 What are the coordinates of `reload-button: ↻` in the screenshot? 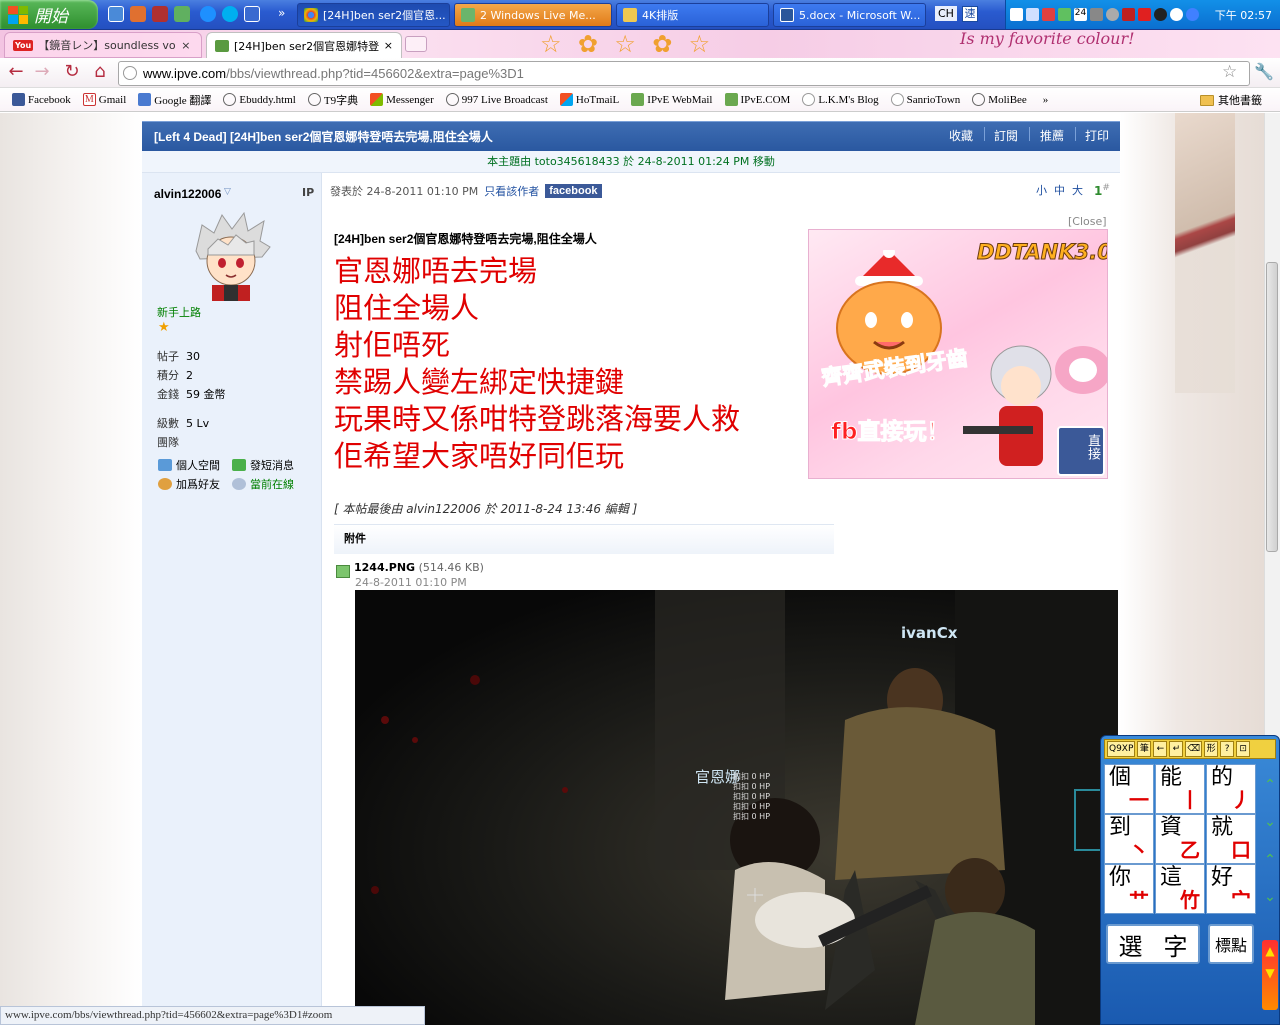 It's located at (72, 72).